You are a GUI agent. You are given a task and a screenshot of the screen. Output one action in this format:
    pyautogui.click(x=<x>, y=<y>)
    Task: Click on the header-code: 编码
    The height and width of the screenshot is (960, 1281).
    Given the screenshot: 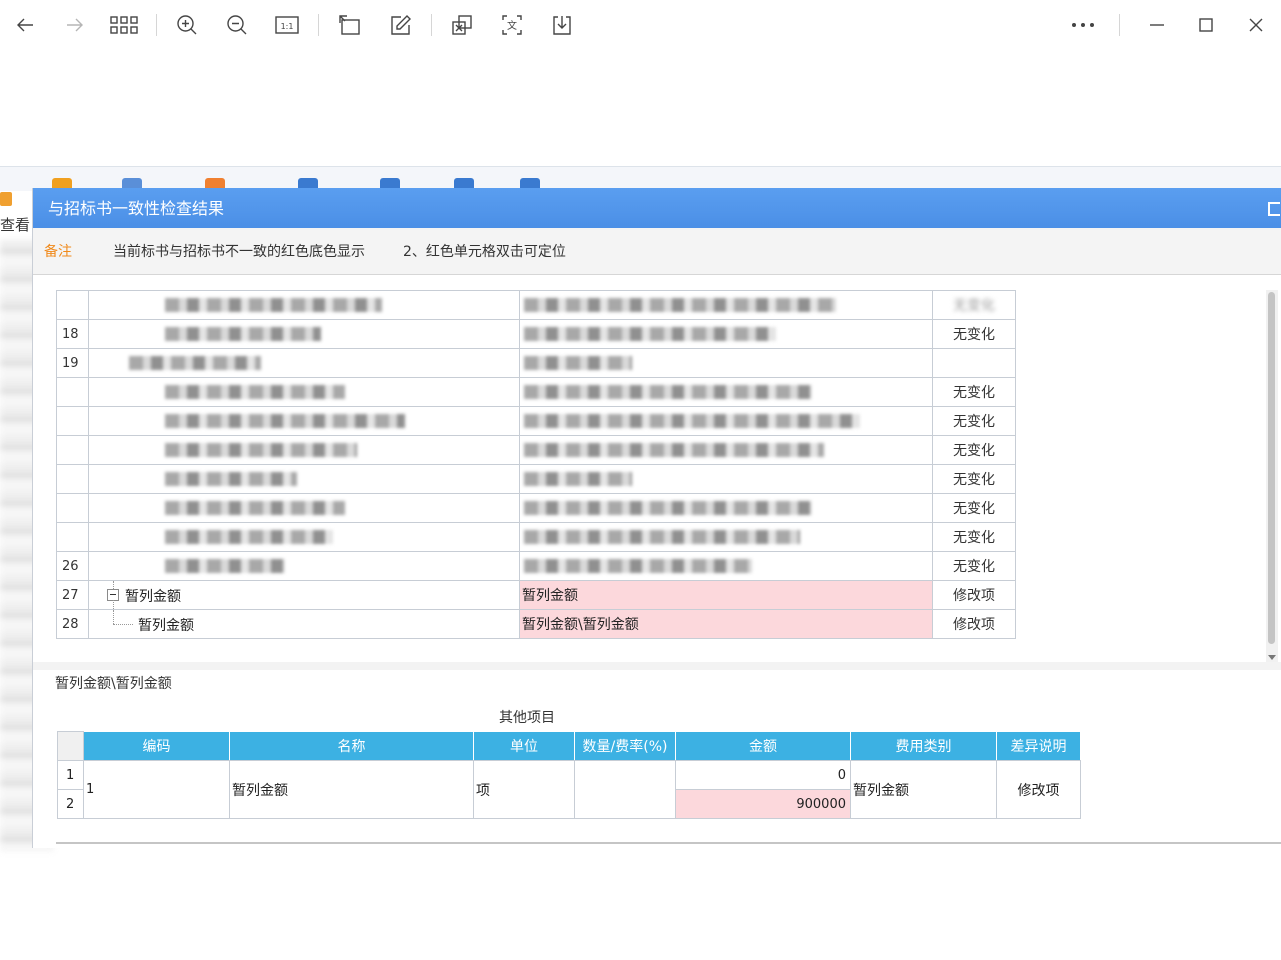 What is the action you would take?
    pyautogui.click(x=156, y=746)
    